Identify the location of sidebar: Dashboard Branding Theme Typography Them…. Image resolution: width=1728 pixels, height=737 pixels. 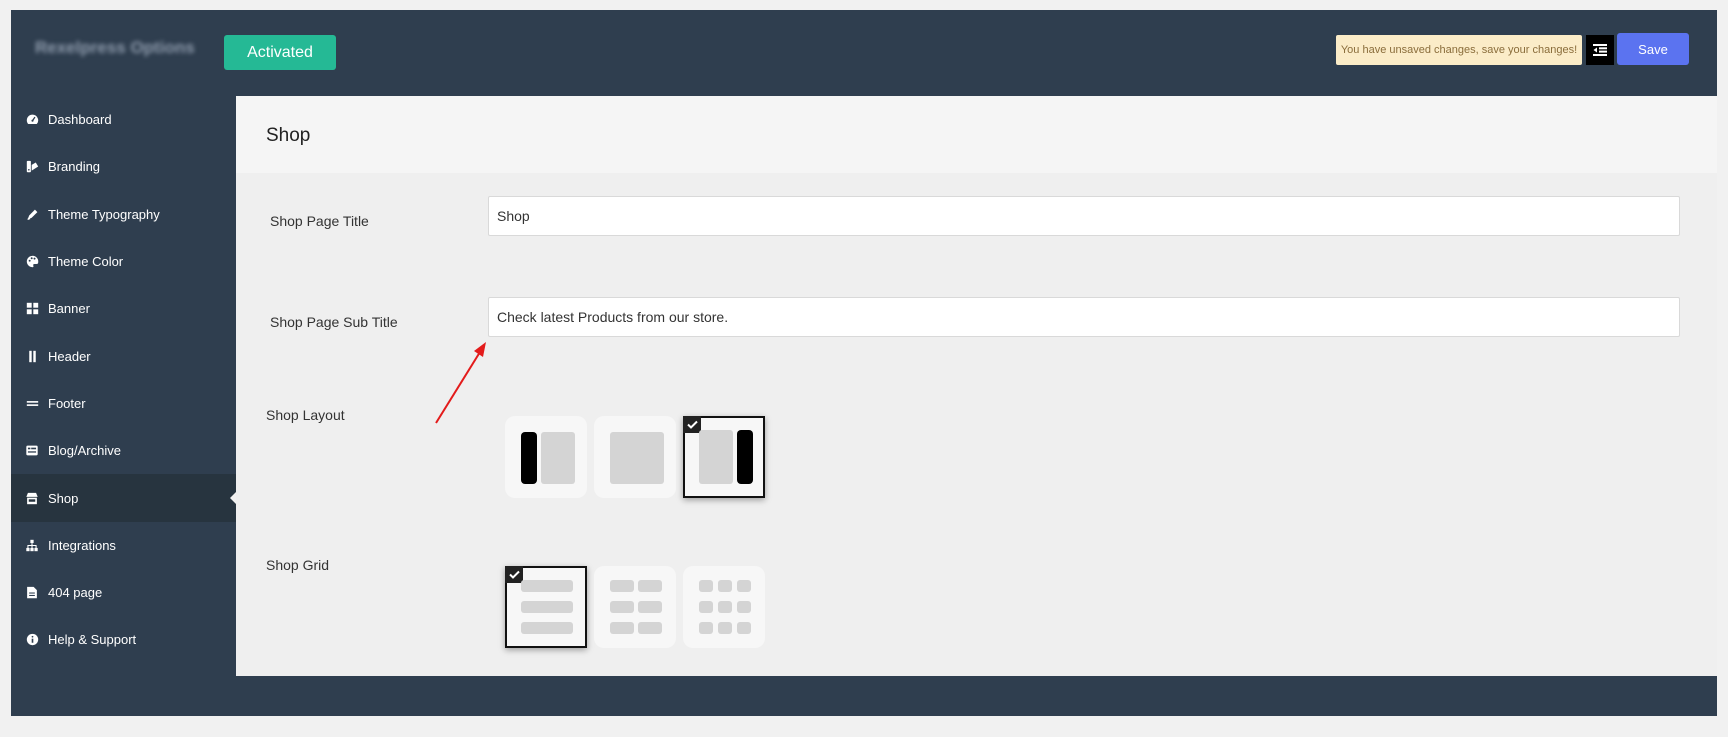
(123, 406).